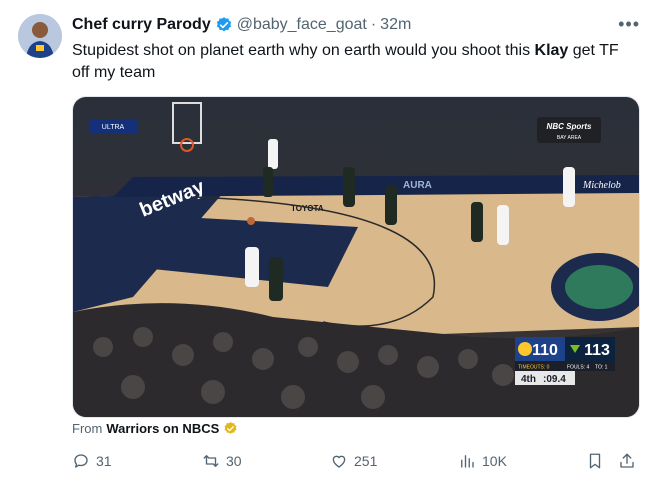 The height and width of the screenshot is (486, 660). I want to click on retweet-icon, so click(211, 461).